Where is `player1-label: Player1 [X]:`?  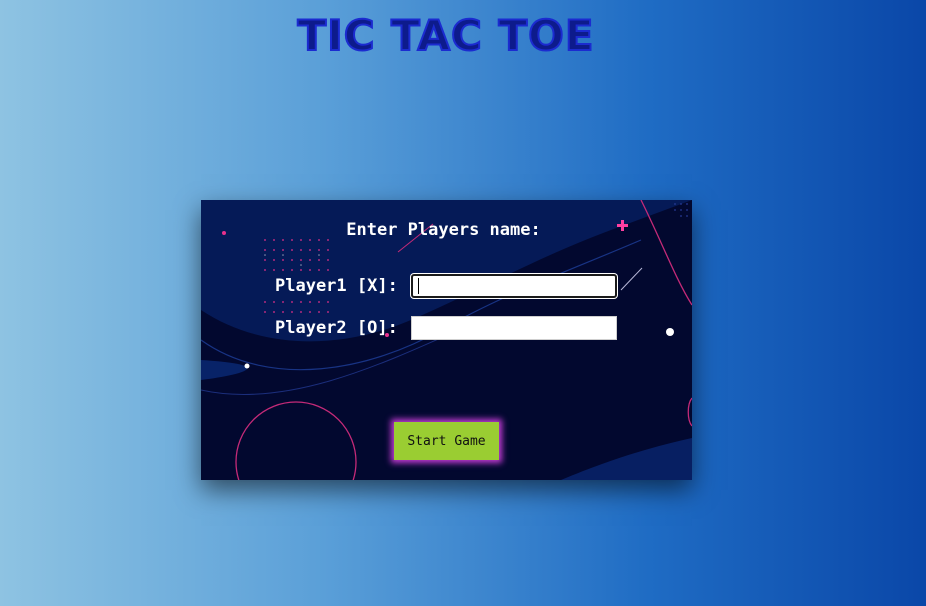 player1-label: Player1 [X]: is located at coordinates (336, 286).